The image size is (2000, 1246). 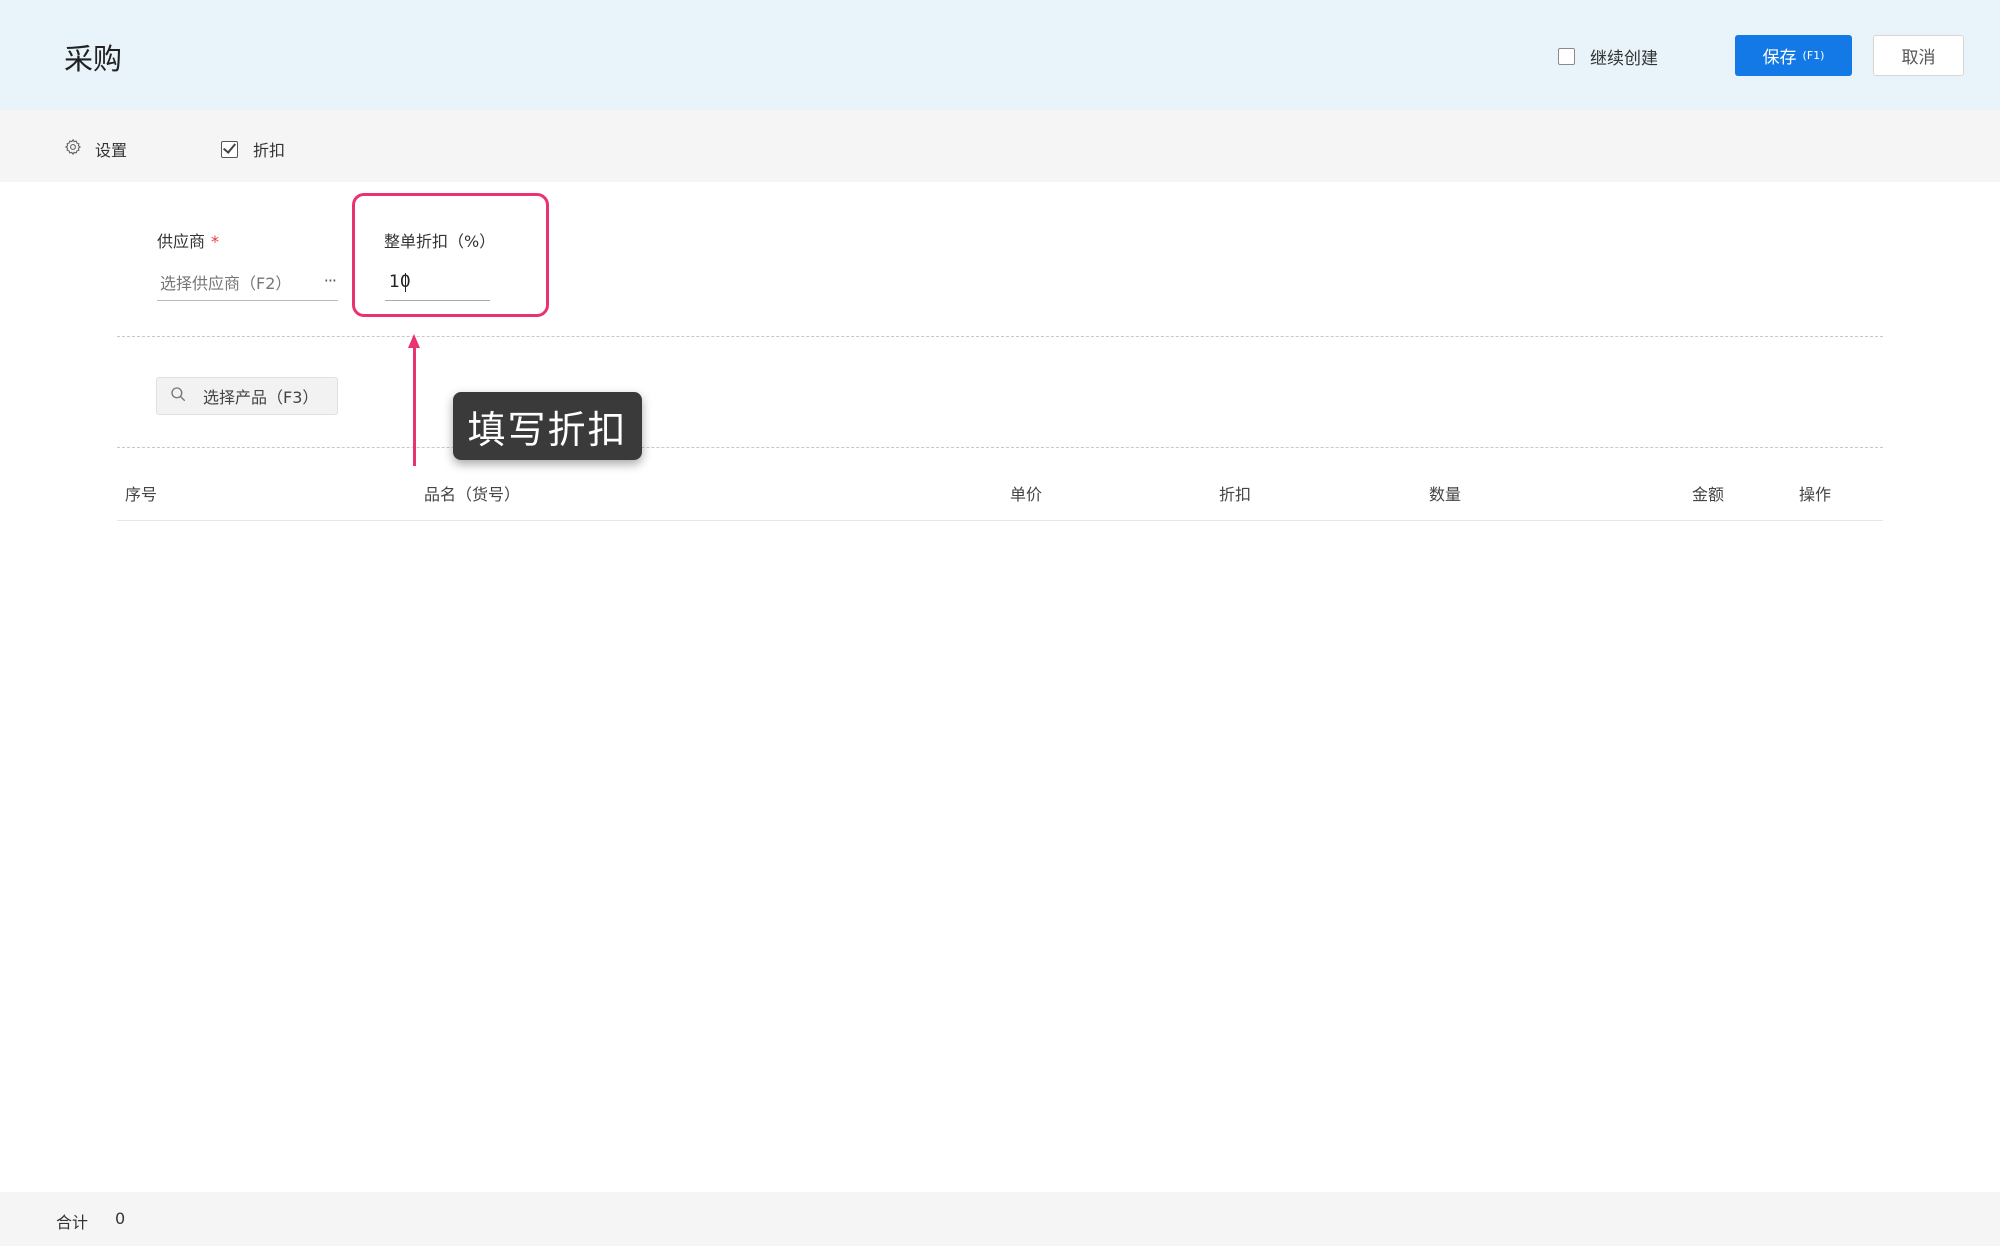 What do you see at coordinates (73, 149) in the screenshot?
I see `gear-icon` at bounding box center [73, 149].